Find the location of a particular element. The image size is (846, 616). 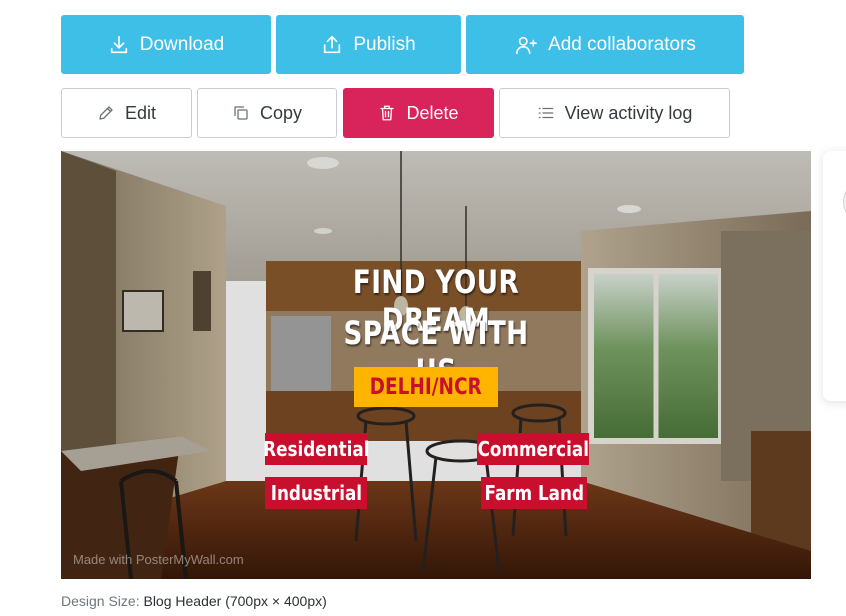

copy-label: Copy is located at coordinates (281, 112).